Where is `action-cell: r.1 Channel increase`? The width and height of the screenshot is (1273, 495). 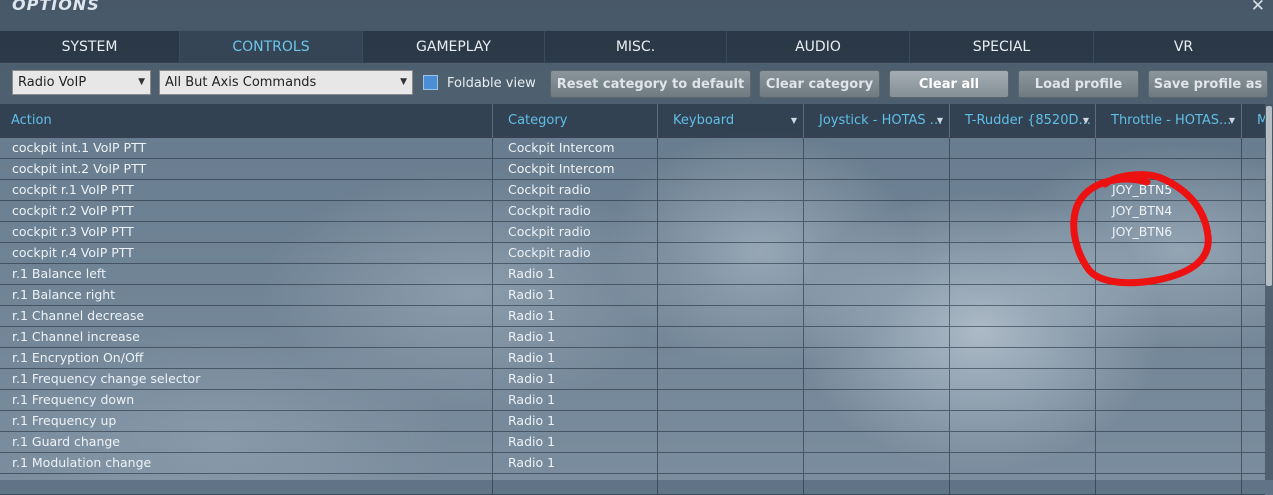 action-cell: r.1 Channel increase is located at coordinates (246, 337).